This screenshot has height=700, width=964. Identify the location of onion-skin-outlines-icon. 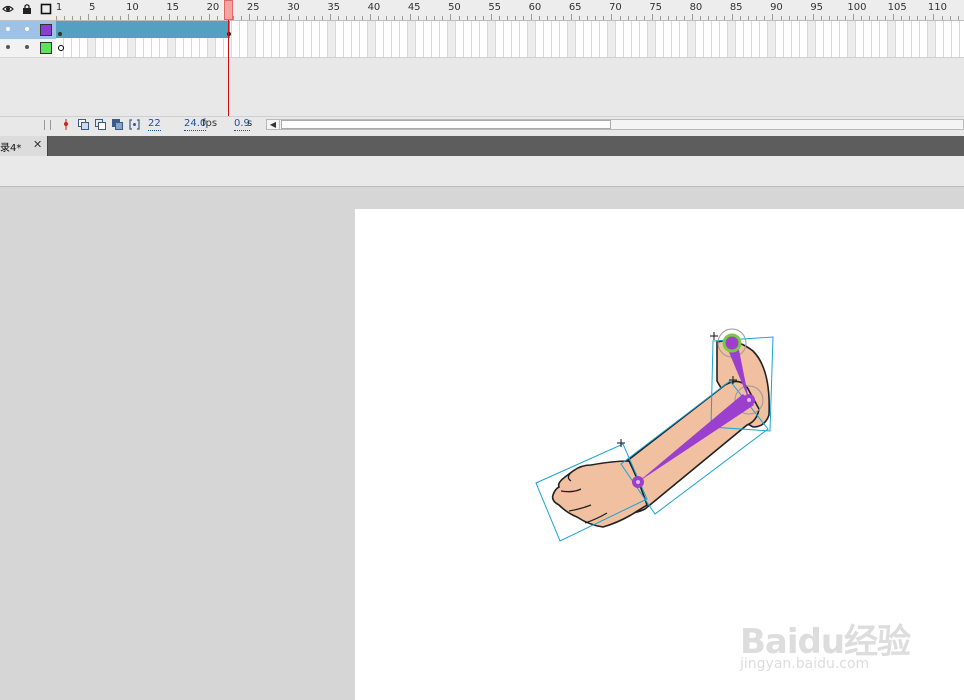
(100, 124).